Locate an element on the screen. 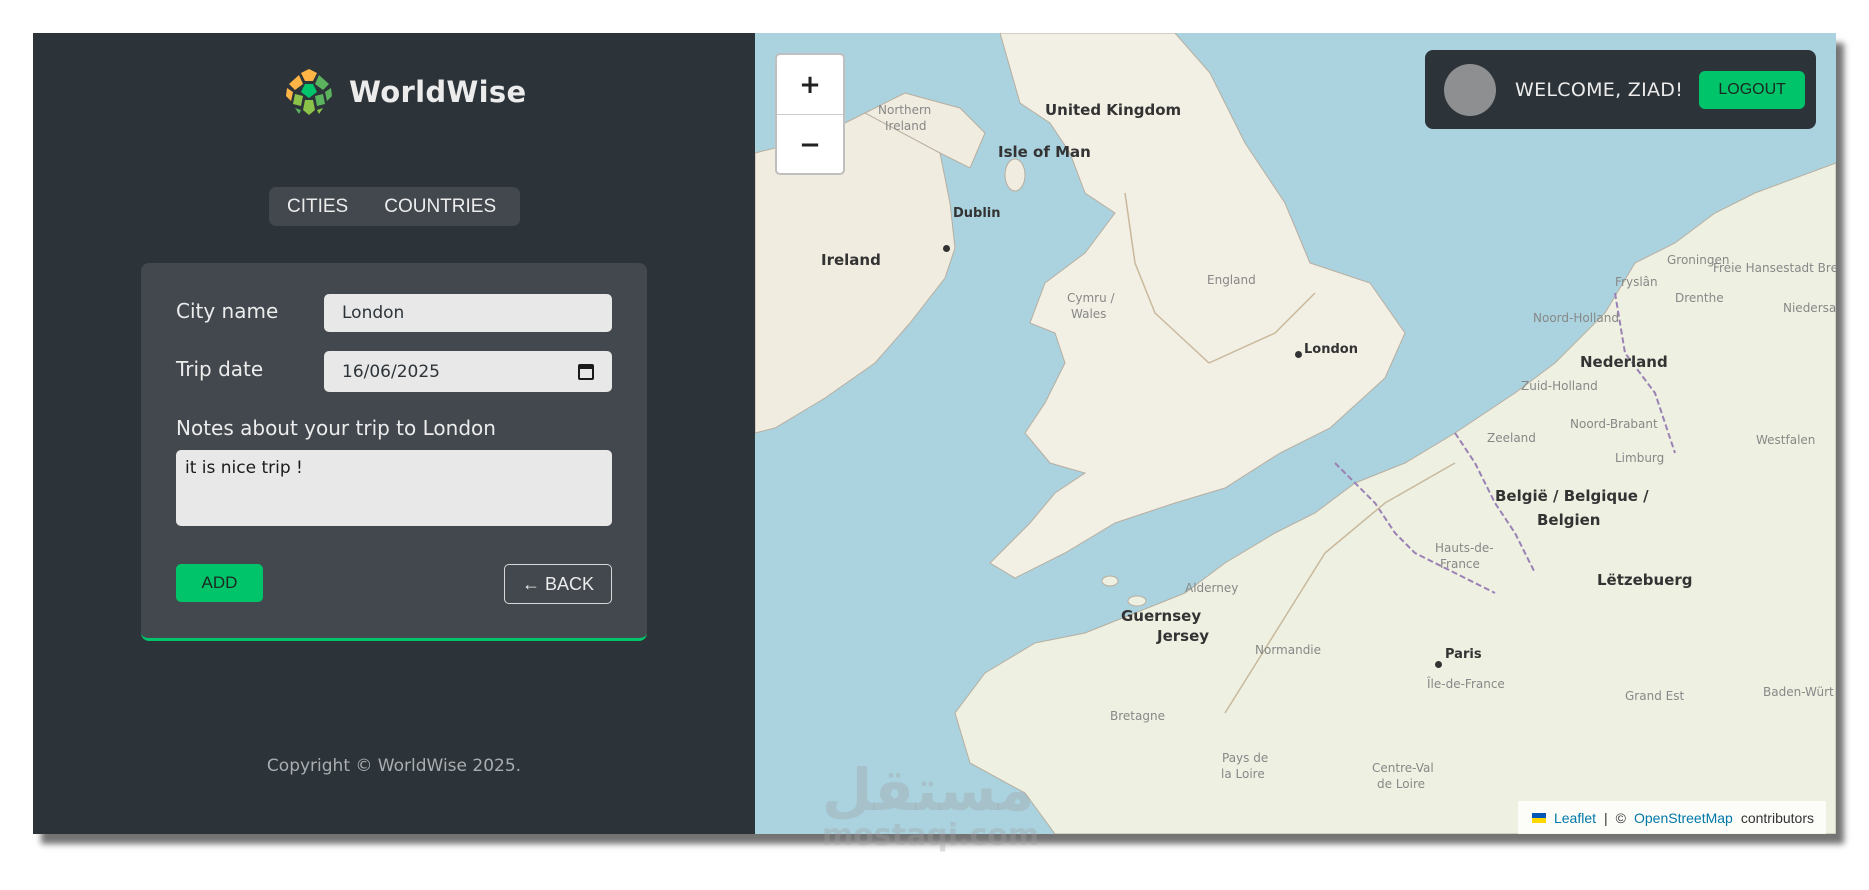  city-marker-paris is located at coordinates (1438, 664).